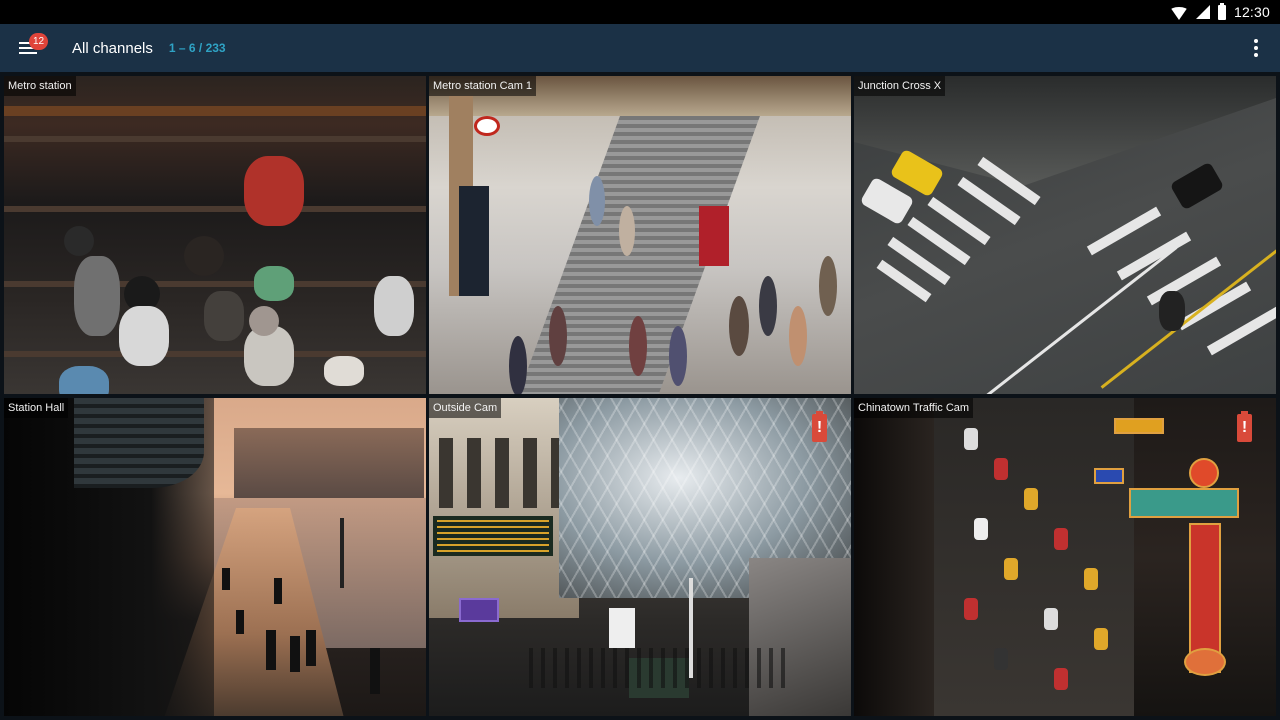 This screenshot has height=720, width=1280. I want to click on overflow-menu-button, so click(1256, 48).